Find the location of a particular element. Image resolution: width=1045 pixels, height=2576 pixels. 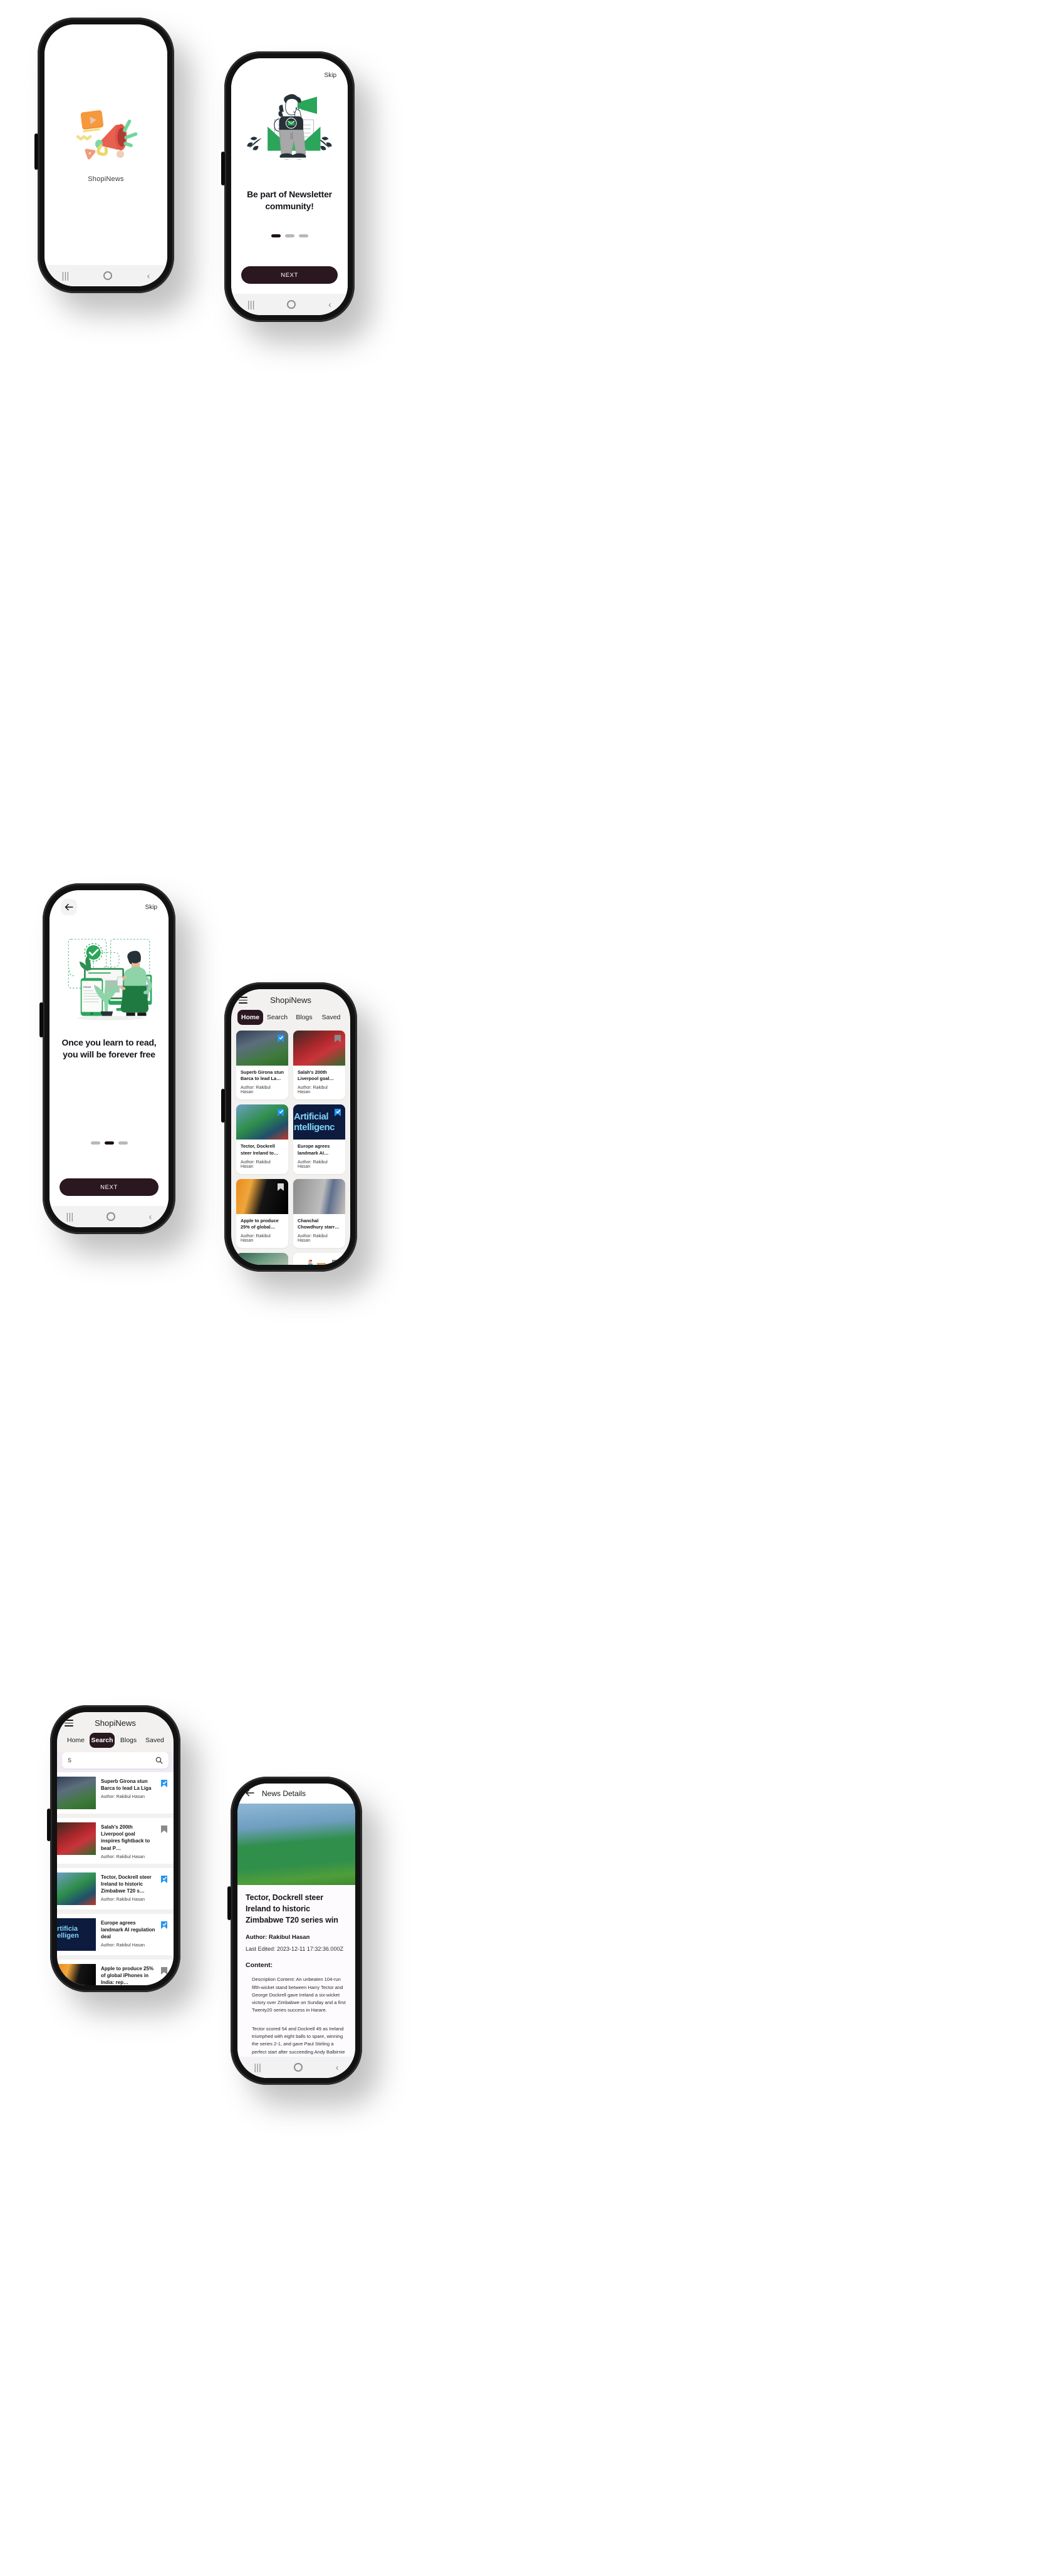

onboarding-headline: Be part of Newsletter community! is located at coordinates (289, 200).